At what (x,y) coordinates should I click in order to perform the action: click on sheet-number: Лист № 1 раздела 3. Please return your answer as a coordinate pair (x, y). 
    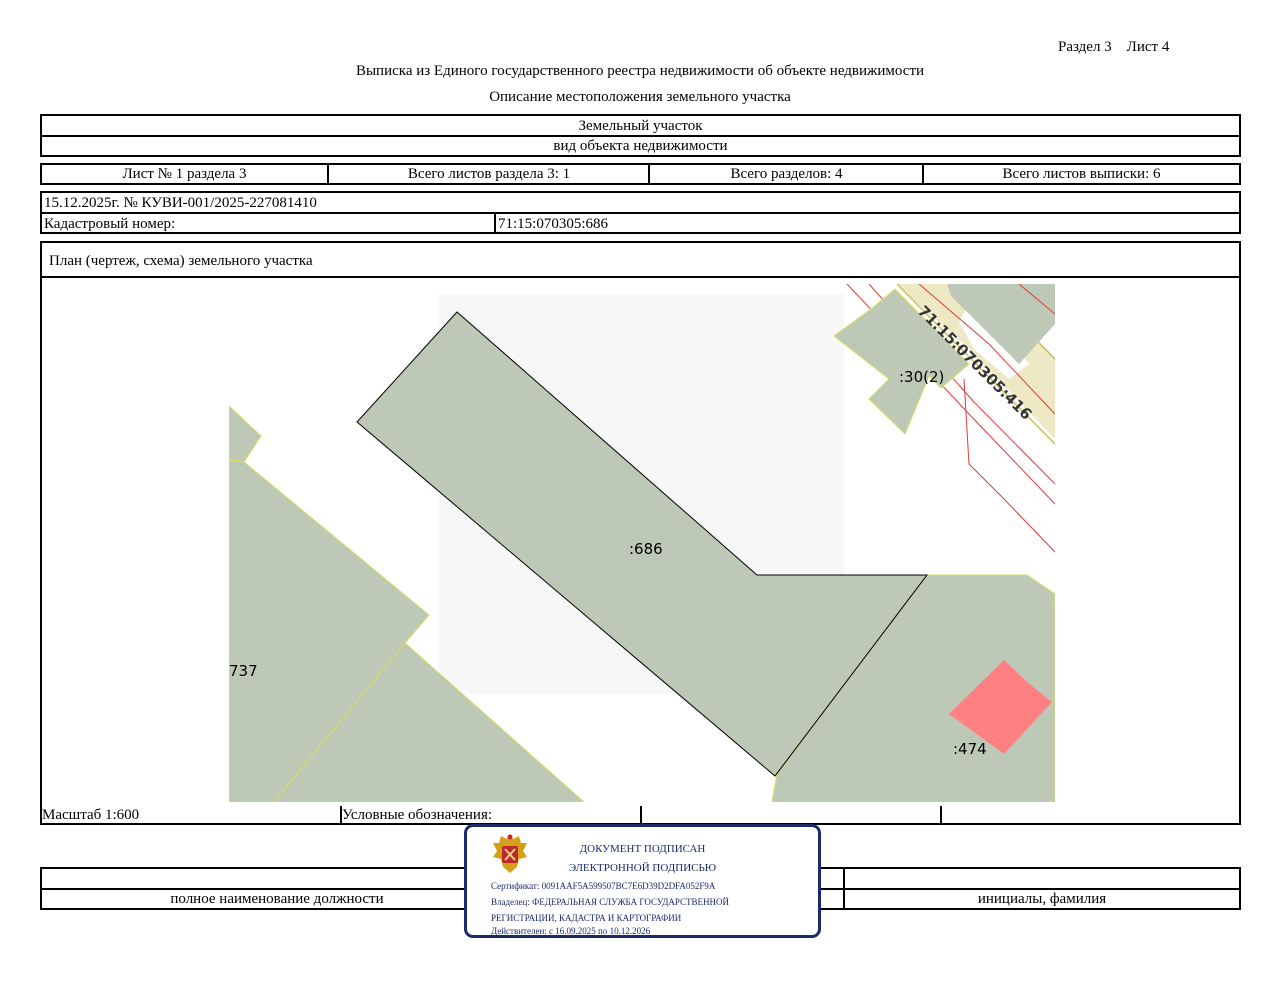
    Looking at the image, I should click on (184, 173).